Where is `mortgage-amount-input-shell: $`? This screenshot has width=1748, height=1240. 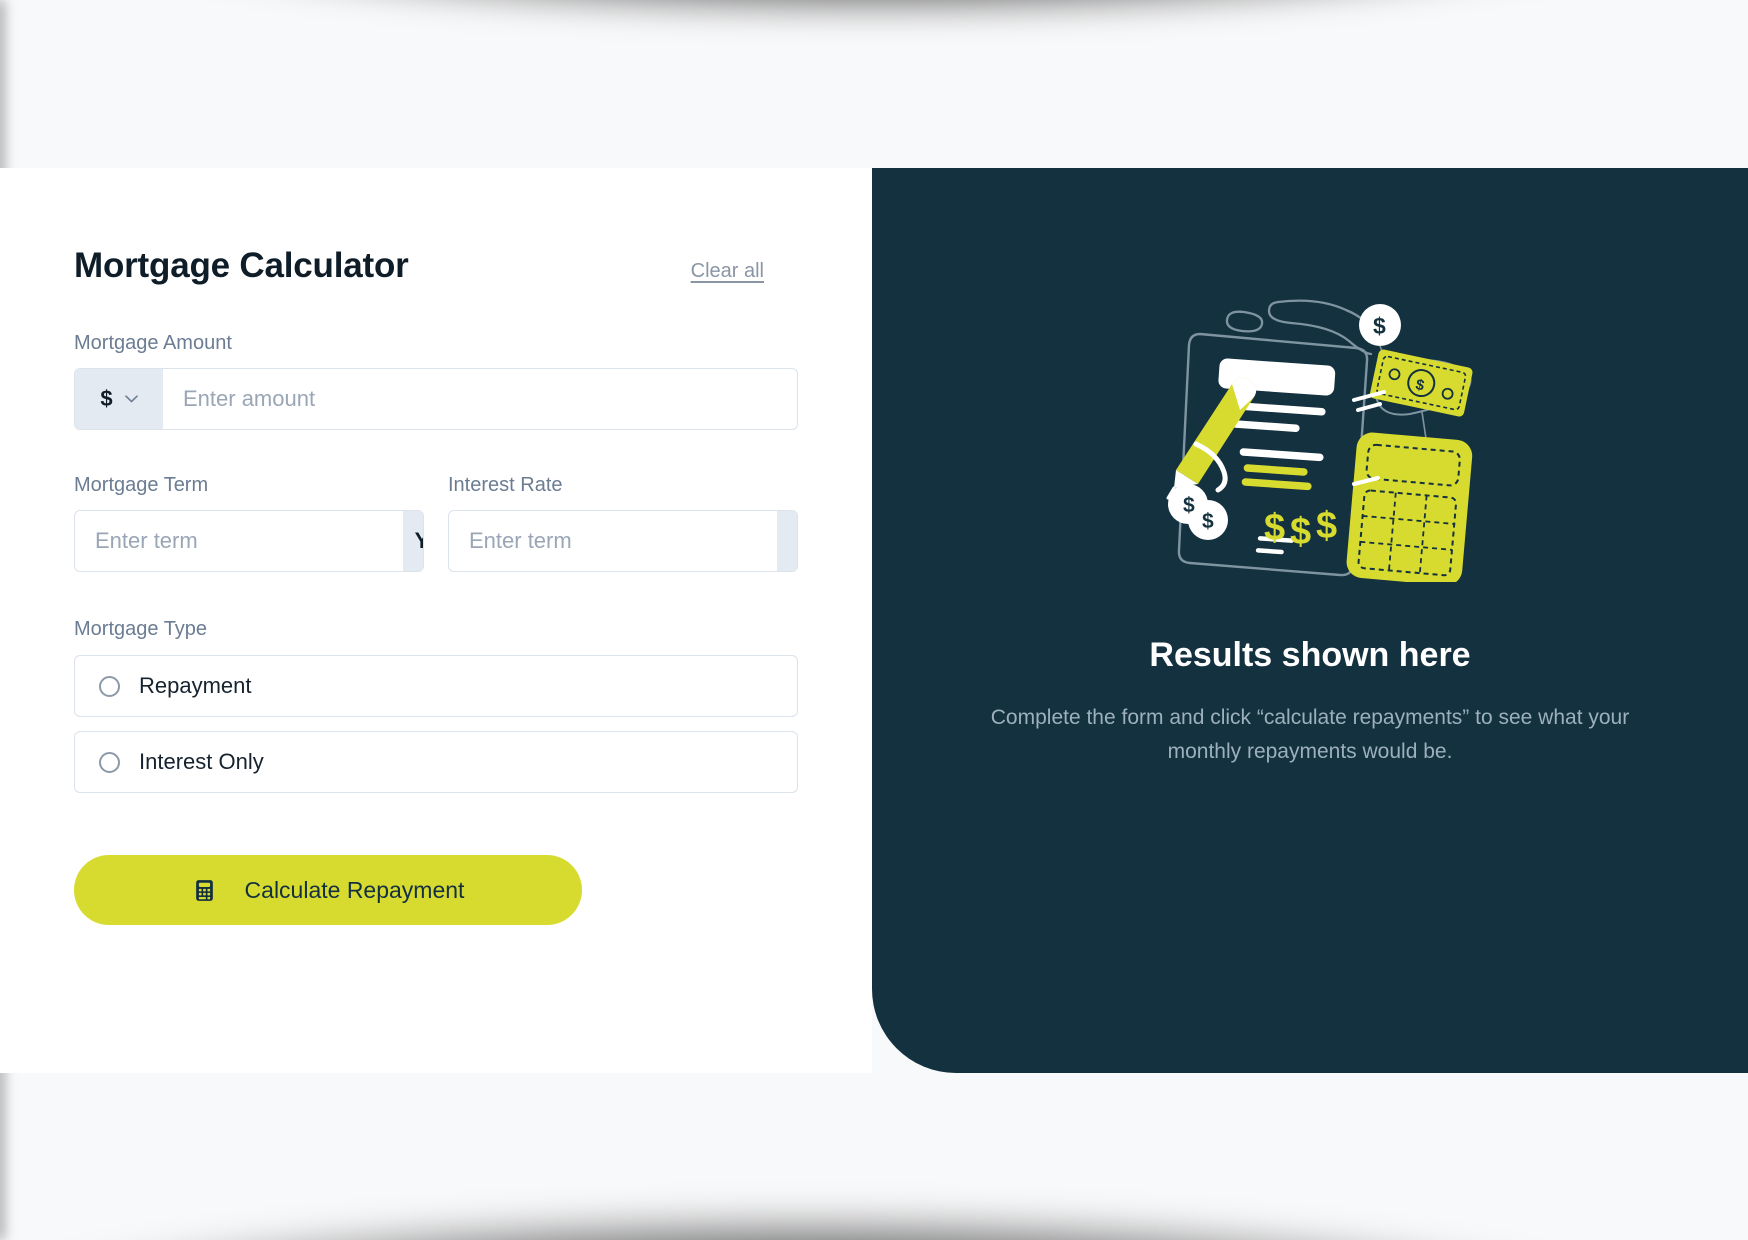
mortgage-amount-input-shell: $ is located at coordinates (436, 399).